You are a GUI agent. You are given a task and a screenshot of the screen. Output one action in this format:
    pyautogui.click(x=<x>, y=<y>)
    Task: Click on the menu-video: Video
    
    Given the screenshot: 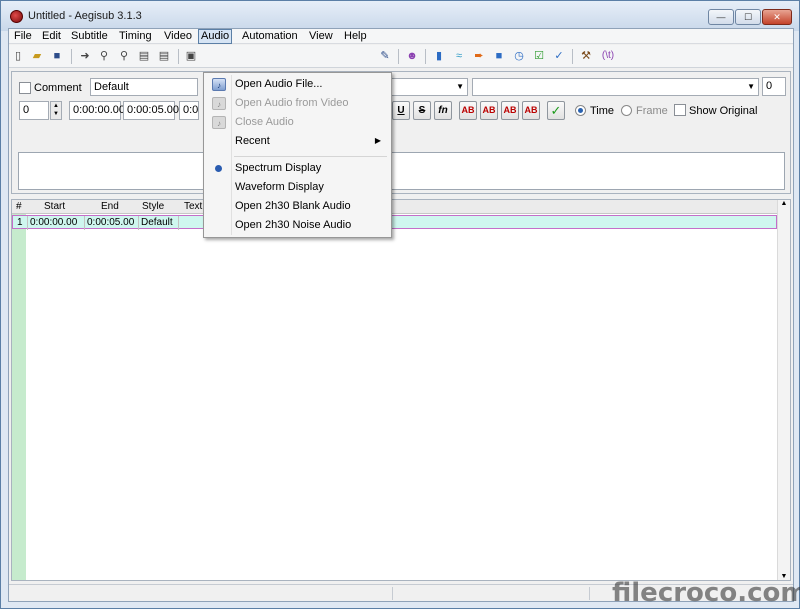 What is the action you would take?
    pyautogui.click(x=178, y=36)
    